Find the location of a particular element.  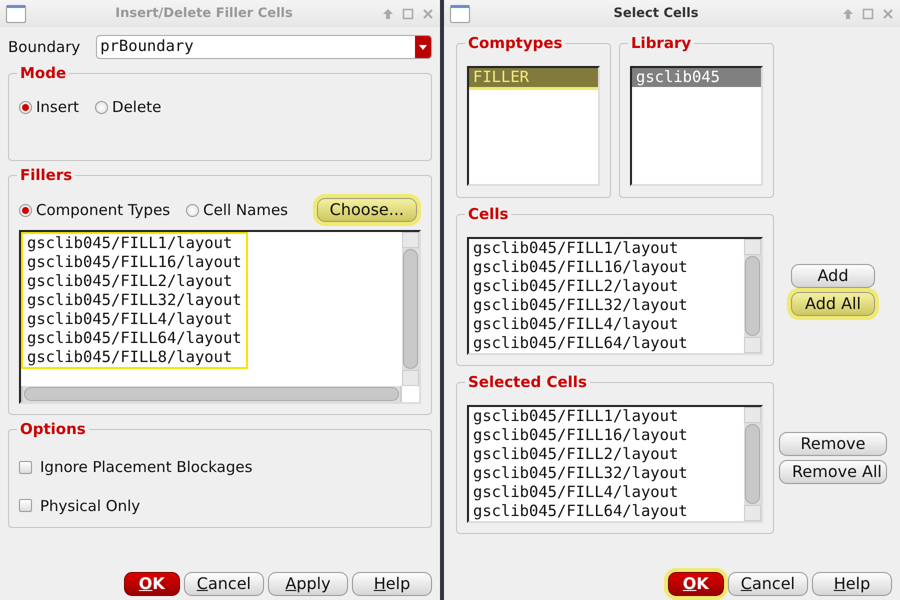

filler-list: gsclib045/FILL1/layout gsclib045/FILL16/layout gsclib045/FILL2/layout gsclib045/FILL32/layout gsclib045/FILL4/layout gsclib045/FILL64/layout gsclib045/FILL8/layout is located at coordinates (220, 317).